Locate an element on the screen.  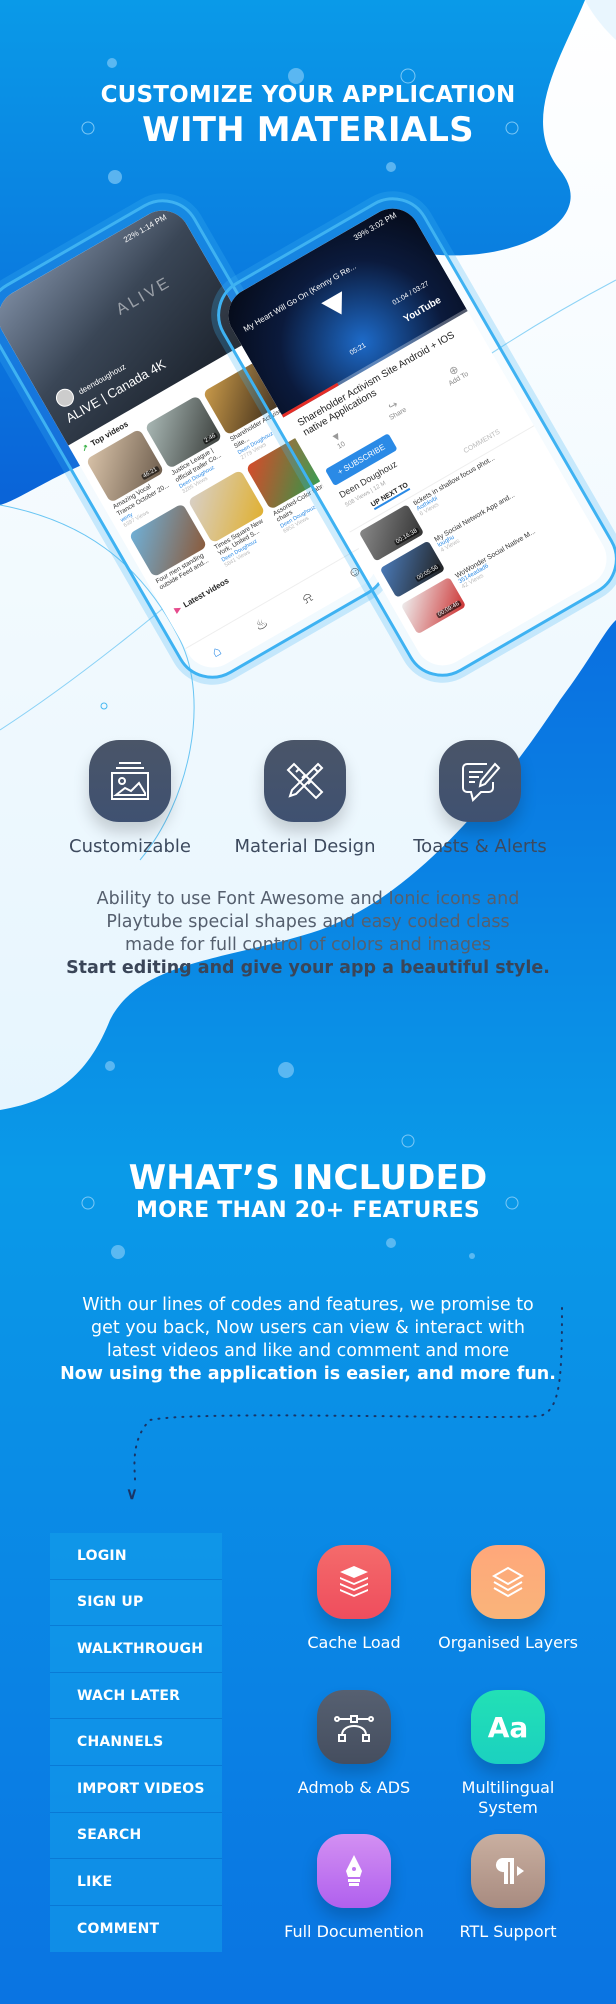
pen-nib-icon is located at coordinates (354, 1871).